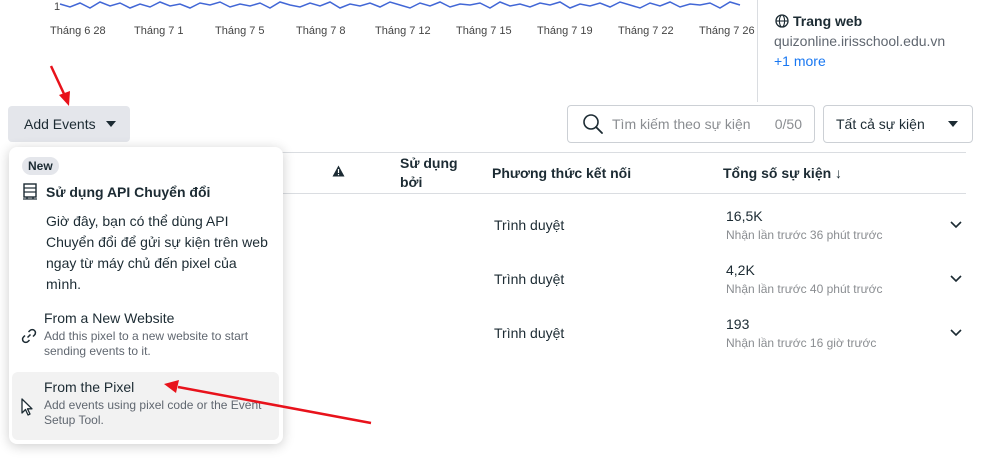 The width and height of the screenshot is (986, 462). Describe the element at coordinates (78, 31) in the screenshot. I see `x-axis-tick: Tháng 6 28` at that location.